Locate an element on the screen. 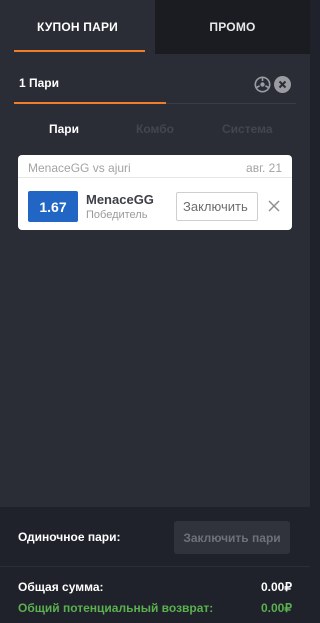 The width and height of the screenshot is (320, 623). tab-coupon: КУПОН ПАРИ is located at coordinates (77, 27).